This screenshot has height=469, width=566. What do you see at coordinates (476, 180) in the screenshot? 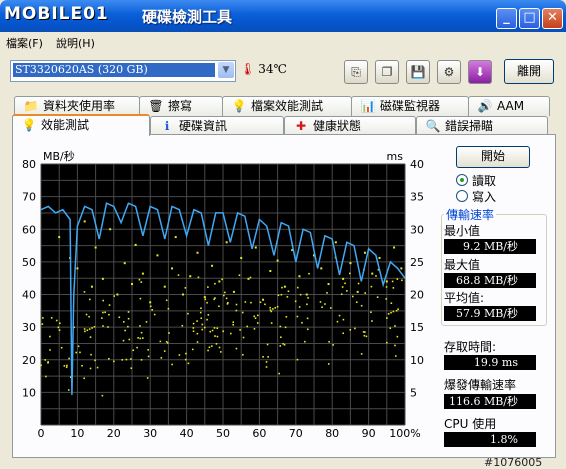
I see `read-radio: 讀取` at bounding box center [476, 180].